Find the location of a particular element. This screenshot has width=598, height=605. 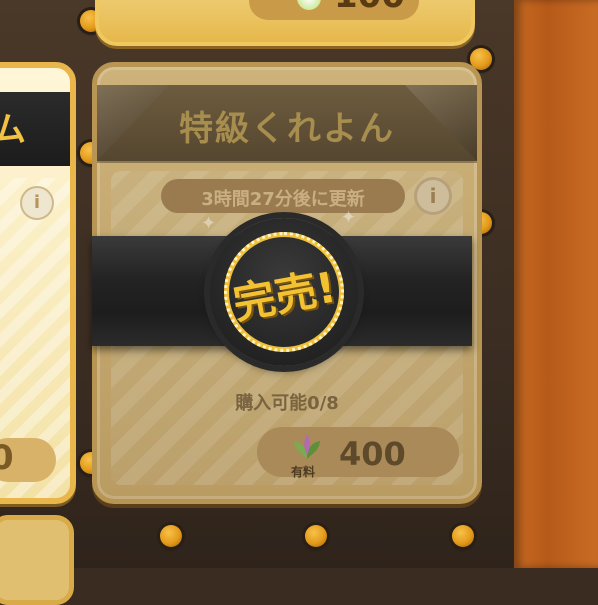

card-header: 特級くれよん is located at coordinates (287, 123).